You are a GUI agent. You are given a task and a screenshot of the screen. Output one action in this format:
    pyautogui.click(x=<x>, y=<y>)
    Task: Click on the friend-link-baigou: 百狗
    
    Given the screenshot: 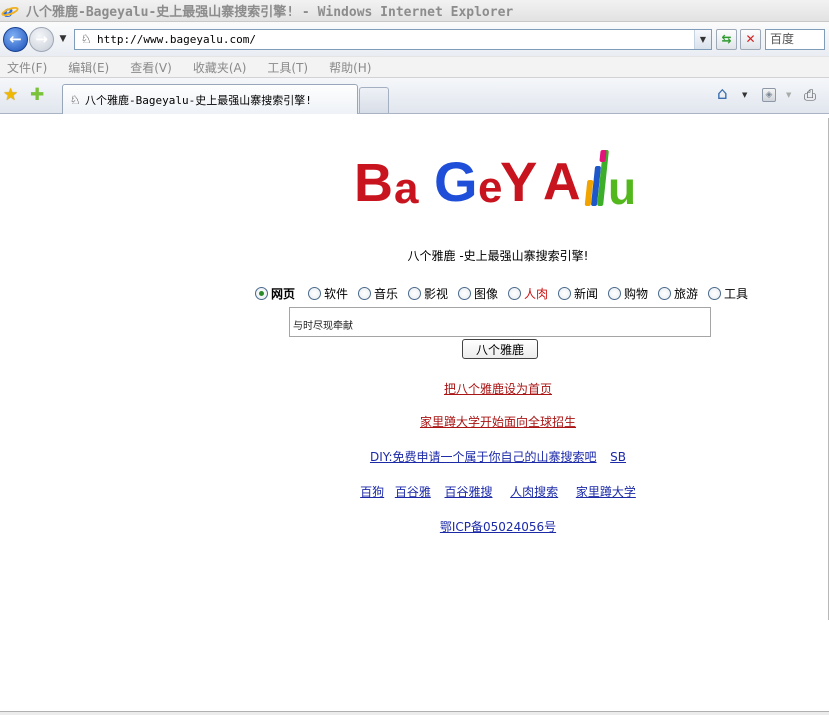 What is the action you would take?
    pyautogui.click(x=372, y=492)
    